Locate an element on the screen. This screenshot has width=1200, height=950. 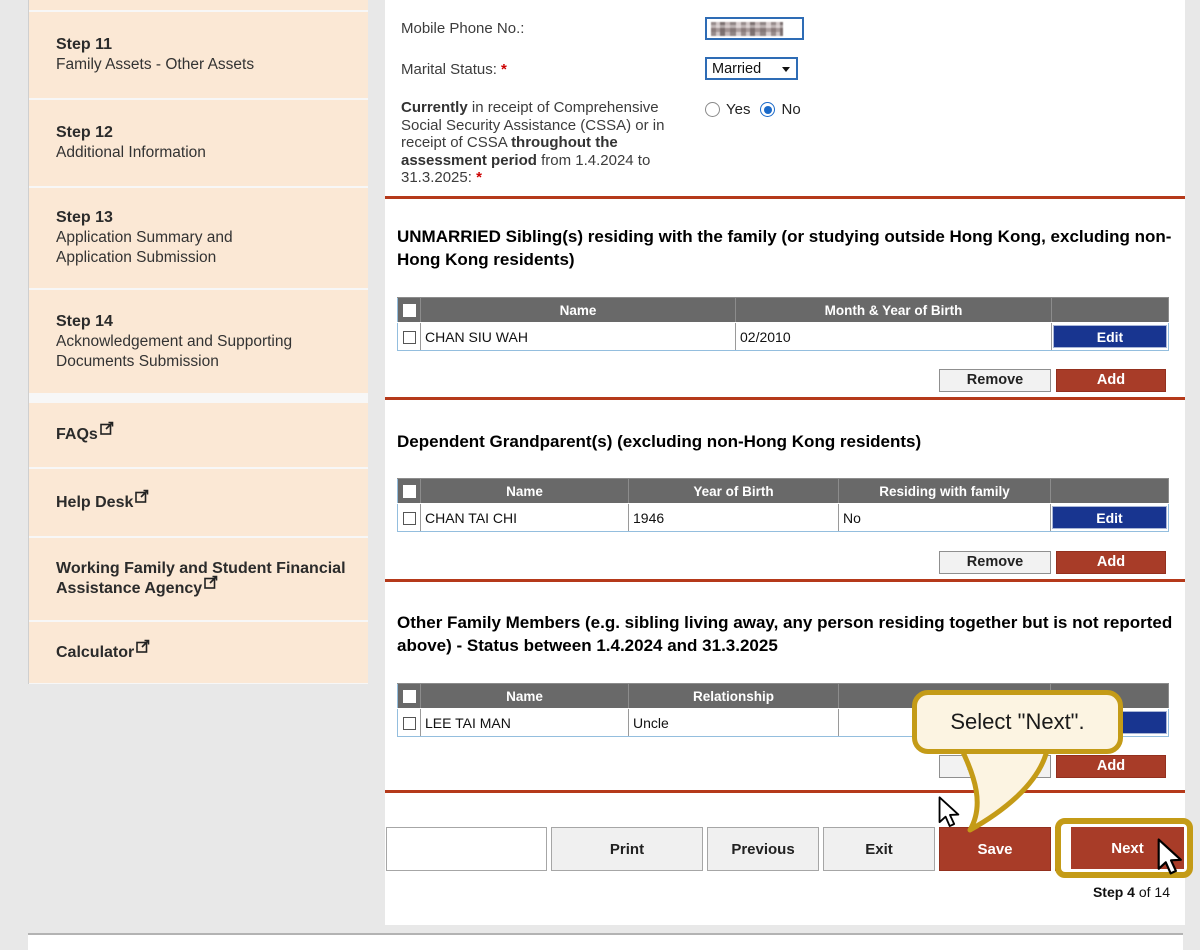
empty-nav-cell is located at coordinates (466, 849).